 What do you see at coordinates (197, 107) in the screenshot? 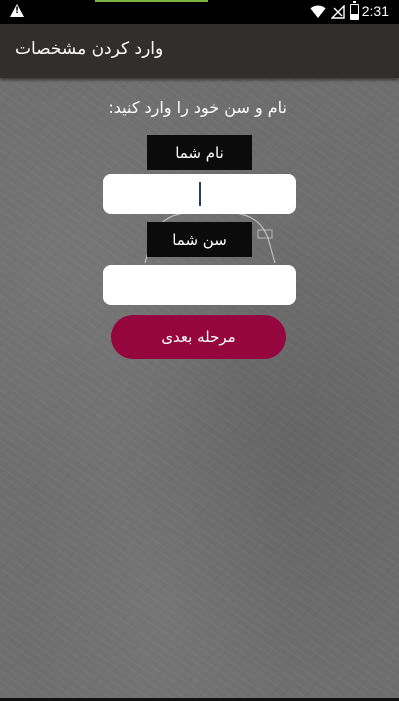
I see `form-prompt: نام و سن خود را وارد کنید:` at bounding box center [197, 107].